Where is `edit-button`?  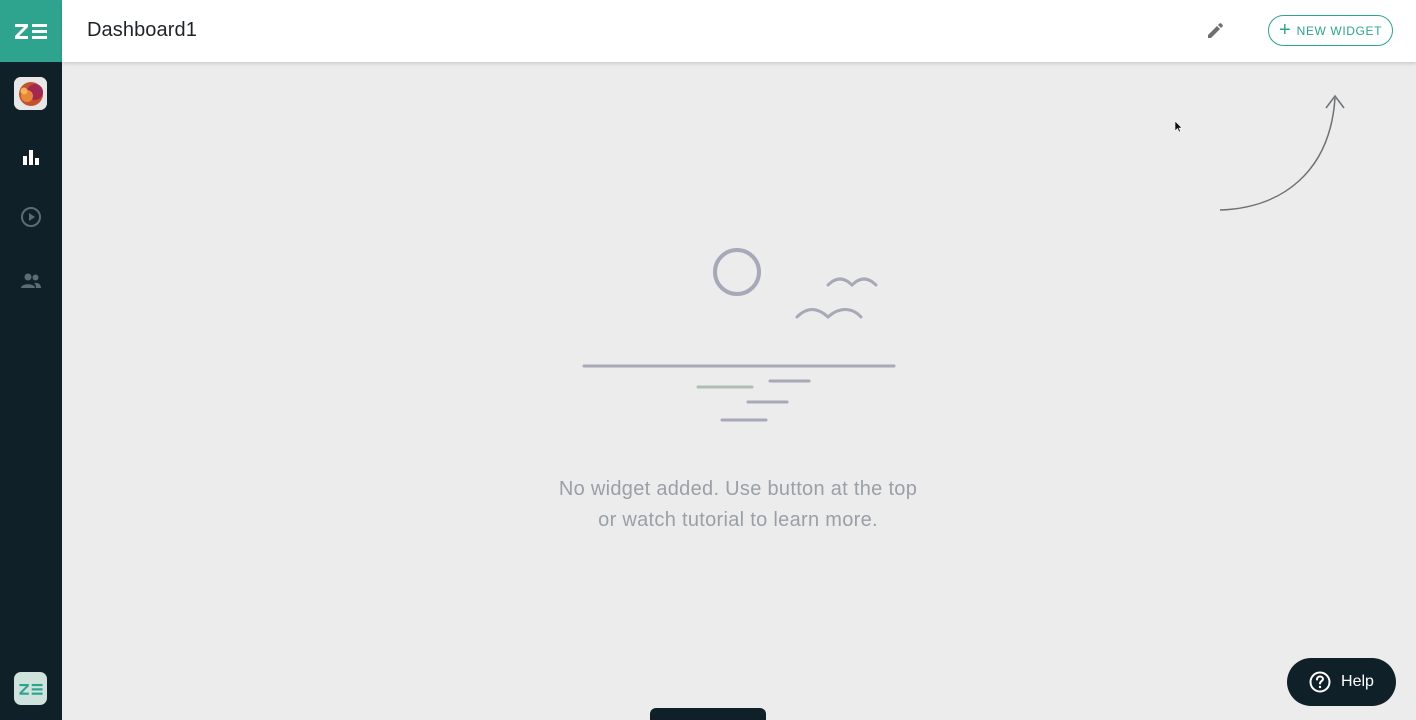 edit-button is located at coordinates (1215, 31).